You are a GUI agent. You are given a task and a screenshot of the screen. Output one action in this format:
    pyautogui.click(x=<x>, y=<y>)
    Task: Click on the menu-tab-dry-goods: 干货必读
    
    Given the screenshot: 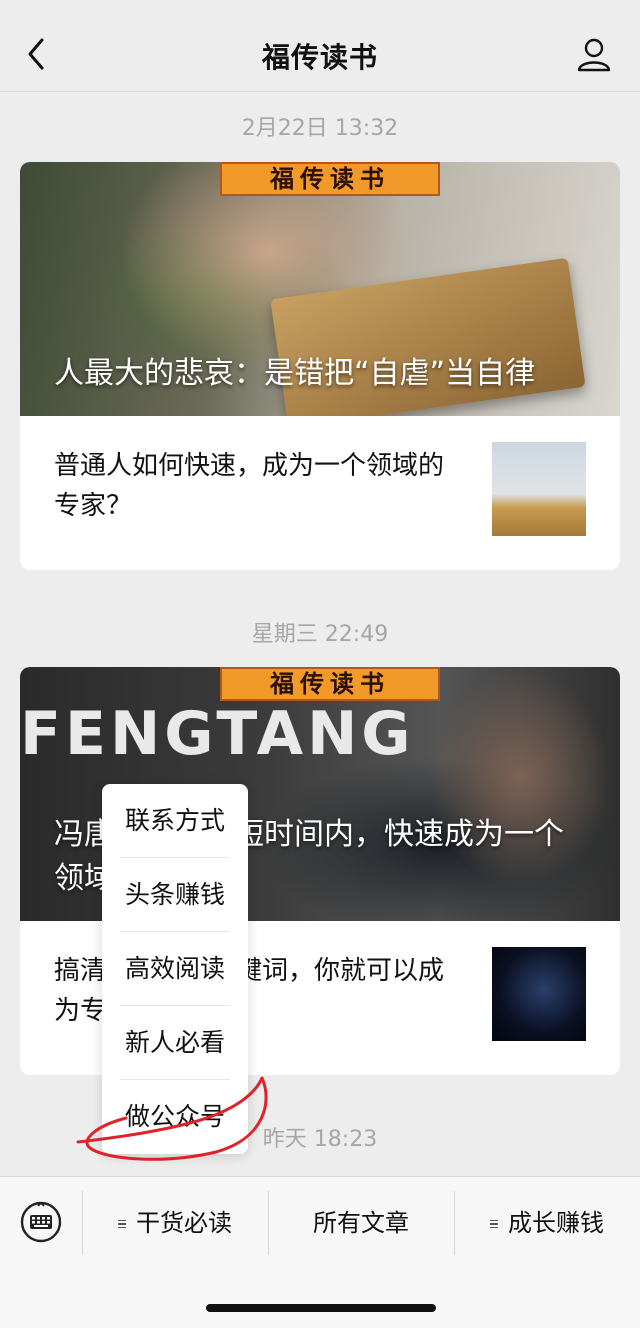 What is the action you would take?
    pyautogui.click(x=175, y=1223)
    